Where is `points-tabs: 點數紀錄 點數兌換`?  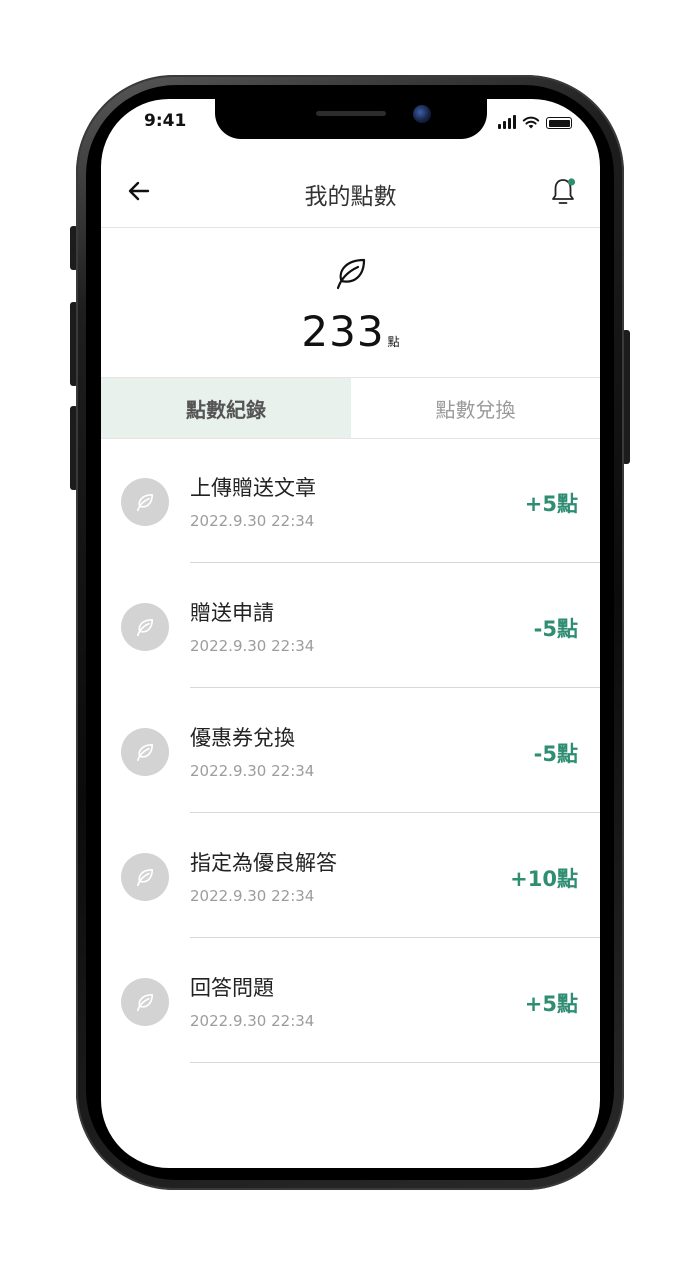
points-tabs: 點數紀錄 點數兌換 is located at coordinates (350, 408).